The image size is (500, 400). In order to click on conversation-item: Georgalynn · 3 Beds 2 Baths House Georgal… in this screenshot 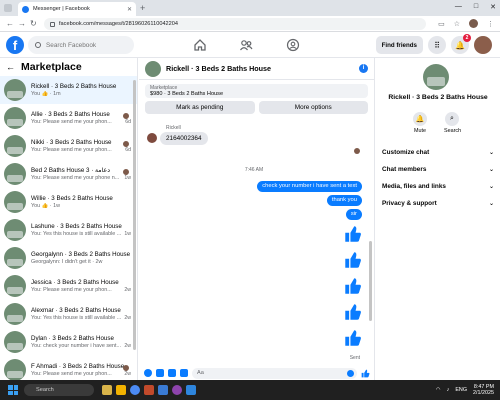, I will do `click(68, 258)`.